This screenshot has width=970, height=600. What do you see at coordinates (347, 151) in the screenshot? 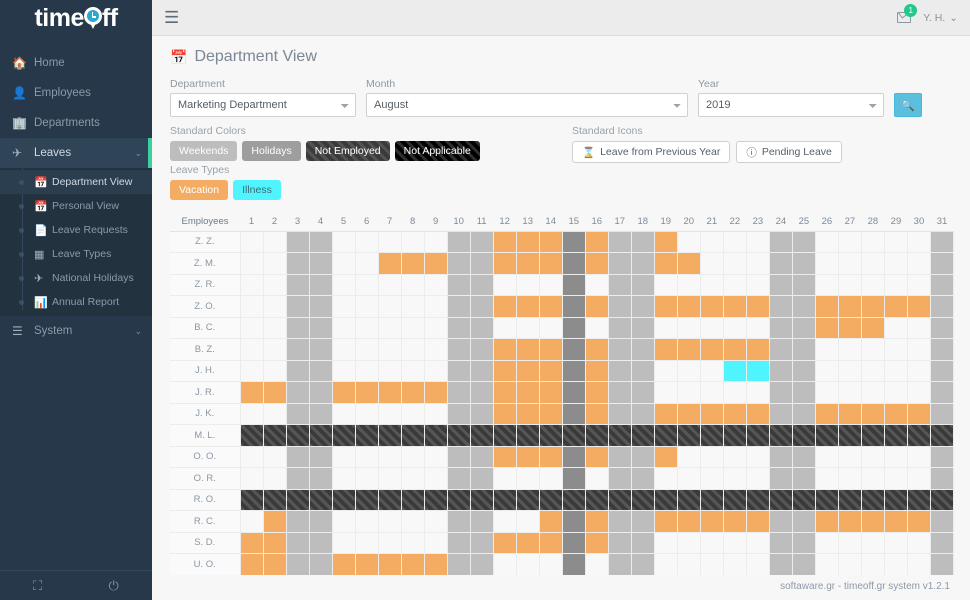
I see `legend-chip-not-employed: Not Employed` at bounding box center [347, 151].